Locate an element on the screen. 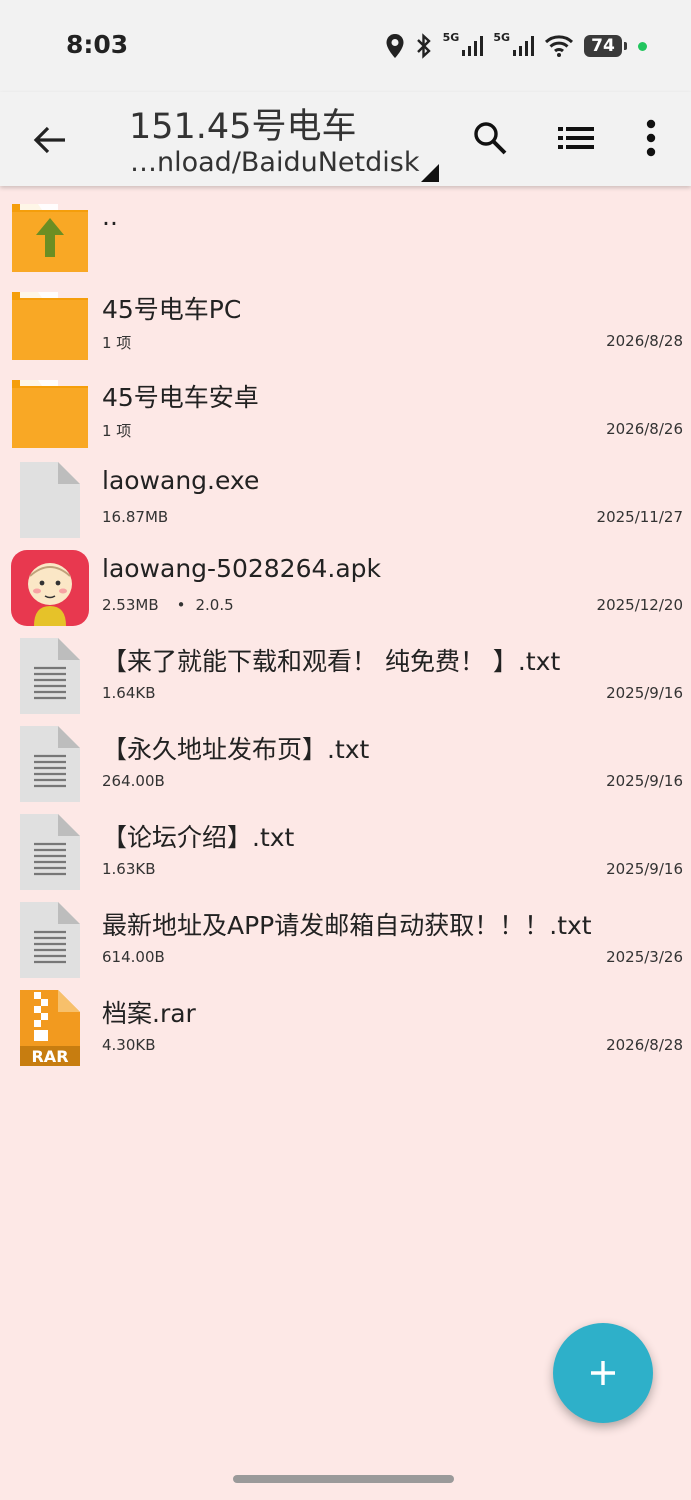 The image size is (691, 1500). network-type-2: 5G is located at coordinates (501, 37).